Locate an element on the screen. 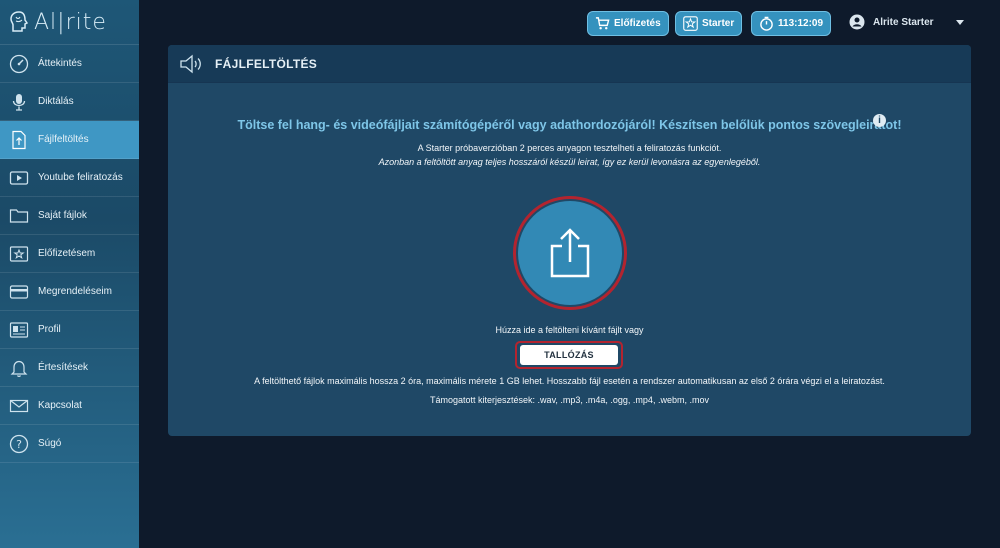  page-title: FÁJLFELTÖLTÉS is located at coordinates (266, 63).